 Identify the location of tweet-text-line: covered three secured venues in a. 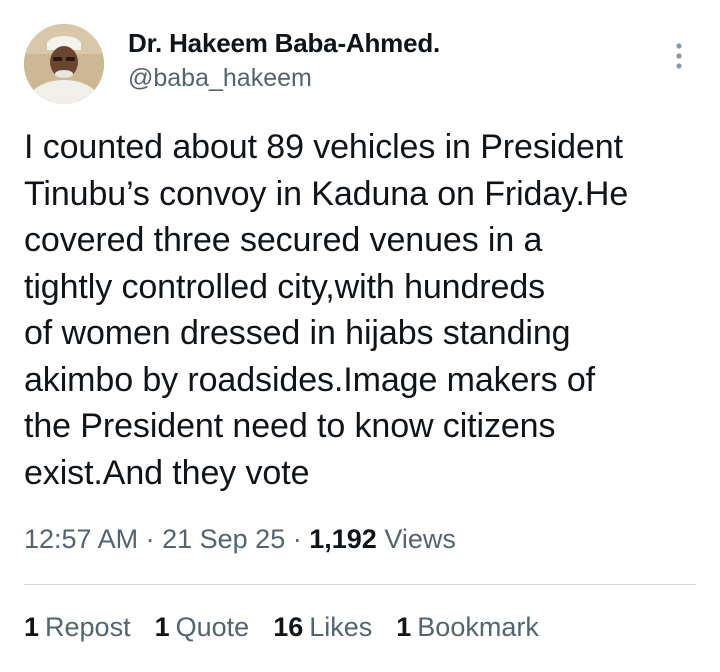
(283, 240).